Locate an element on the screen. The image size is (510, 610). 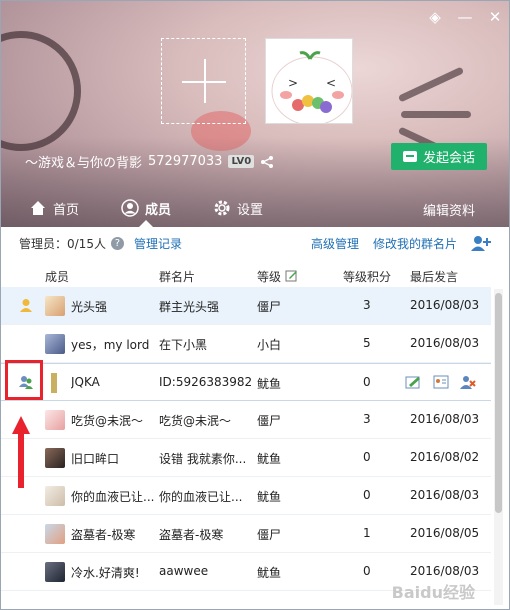
red-arrow-icon is located at coordinates (21, 452).